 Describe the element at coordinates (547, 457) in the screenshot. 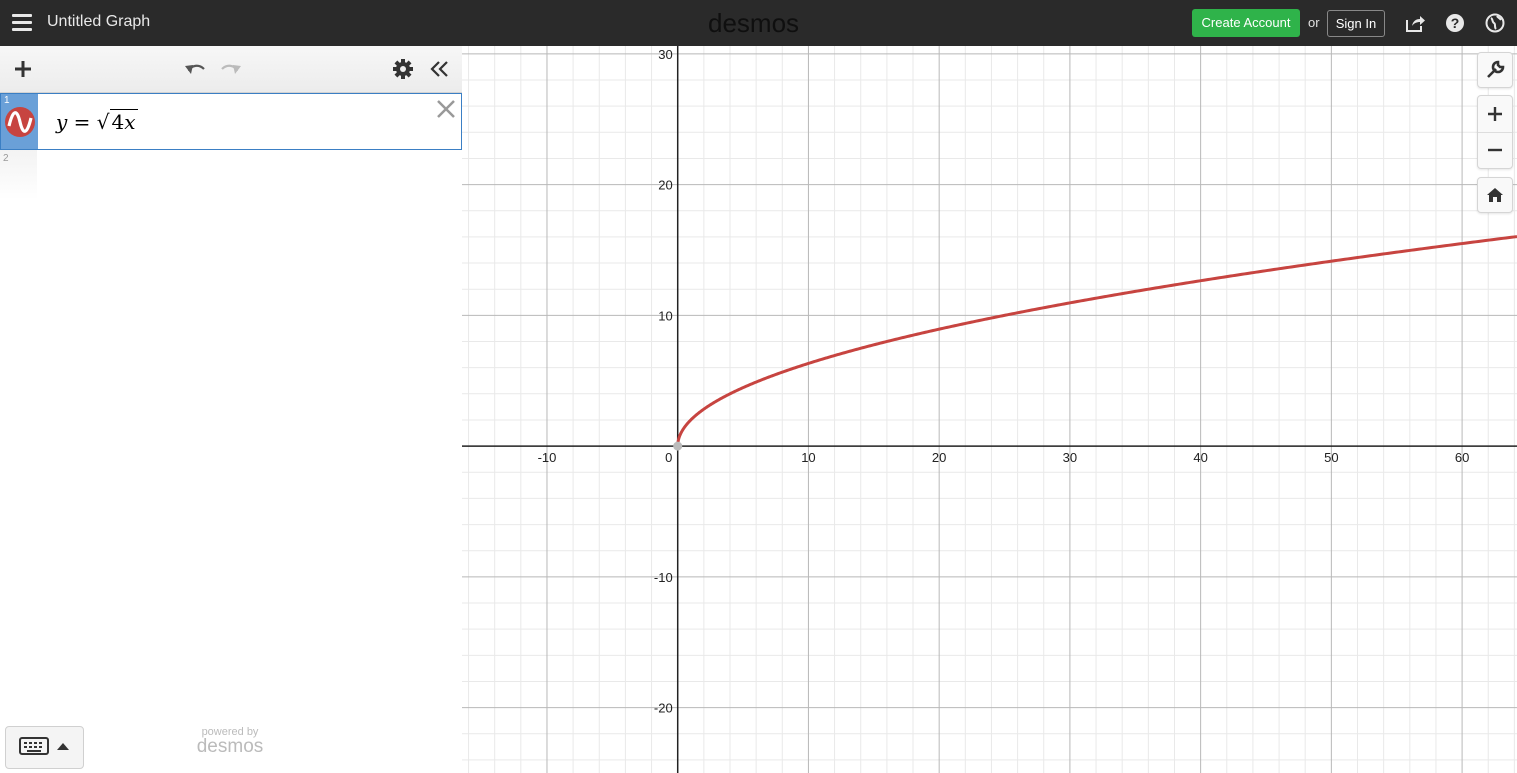

I see `x-tick-label: -10` at that location.